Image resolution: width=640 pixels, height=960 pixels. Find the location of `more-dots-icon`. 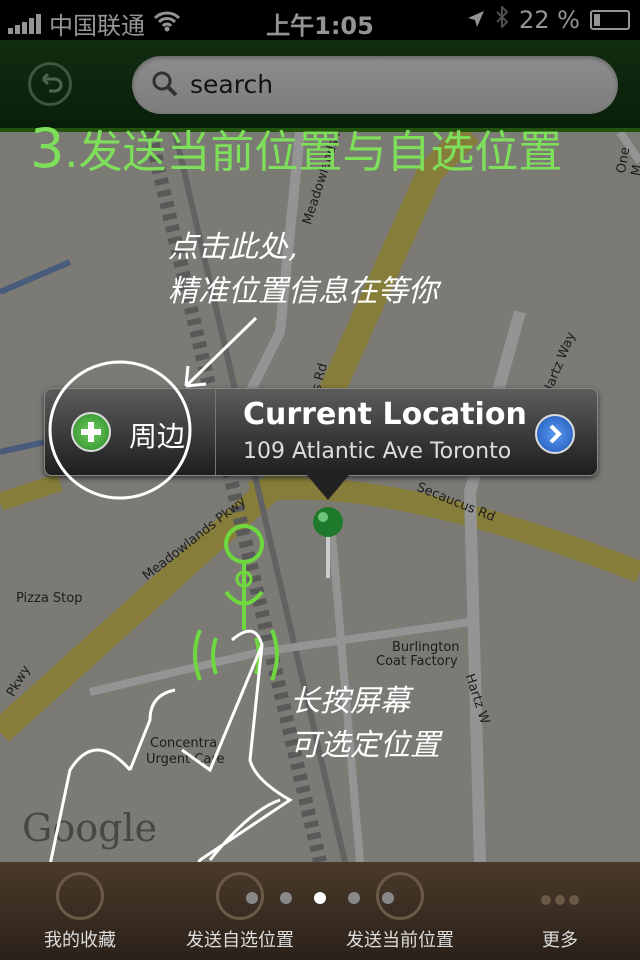

more-dots-icon is located at coordinates (560, 896).